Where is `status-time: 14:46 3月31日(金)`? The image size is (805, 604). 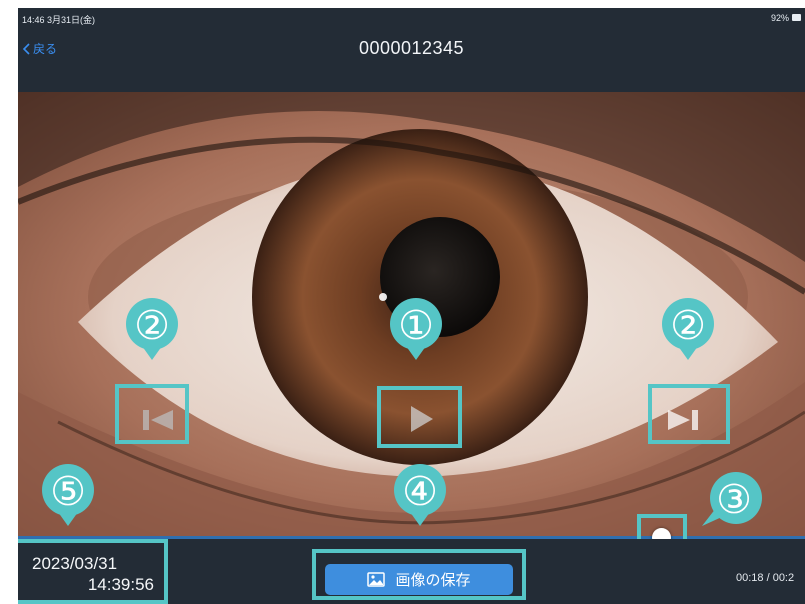 status-time: 14:46 3月31日(金) is located at coordinates (59, 20).